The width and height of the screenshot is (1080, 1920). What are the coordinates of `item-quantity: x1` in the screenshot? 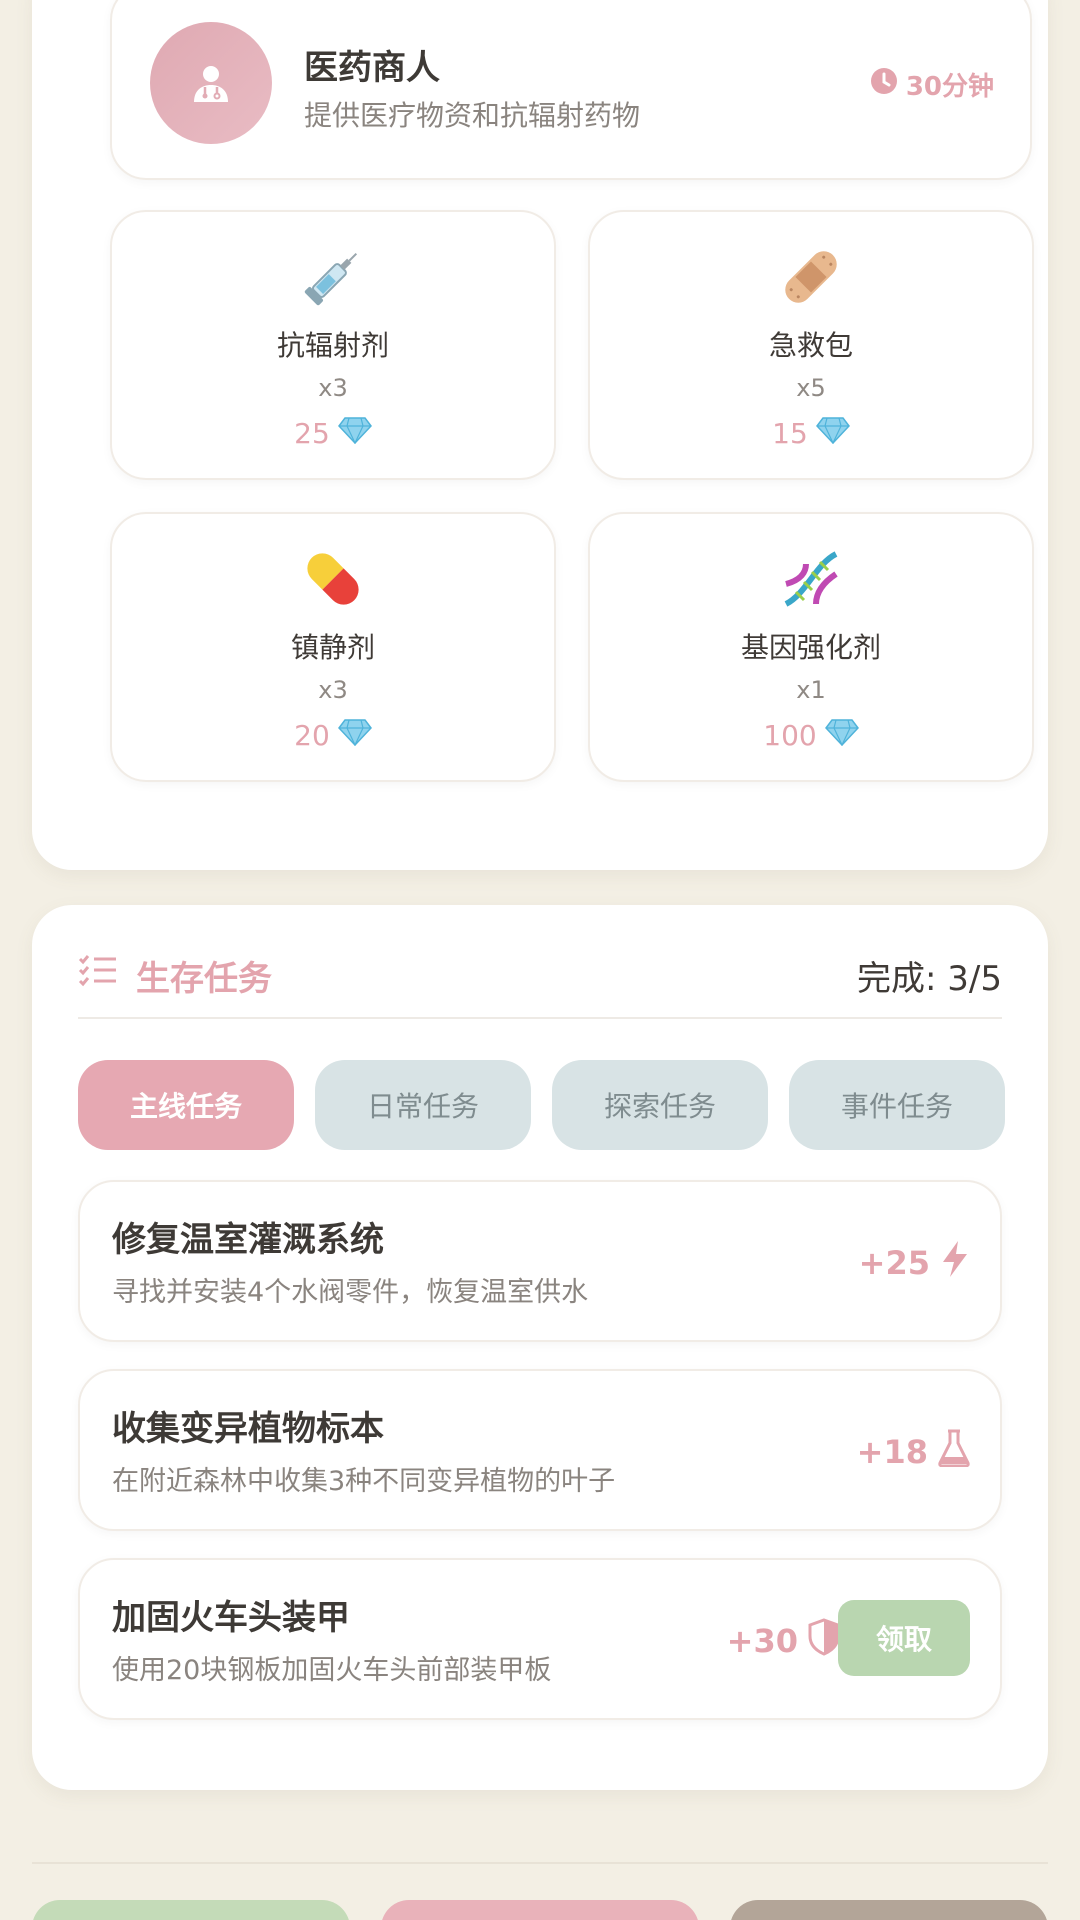 It's located at (811, 690).